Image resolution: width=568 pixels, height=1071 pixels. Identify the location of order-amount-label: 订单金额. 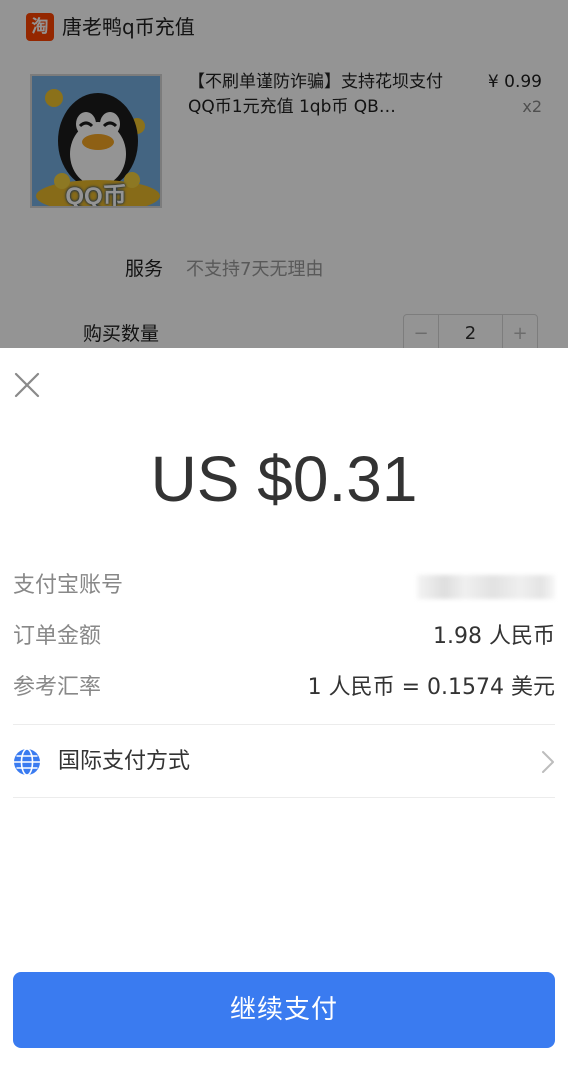
(57, 636).